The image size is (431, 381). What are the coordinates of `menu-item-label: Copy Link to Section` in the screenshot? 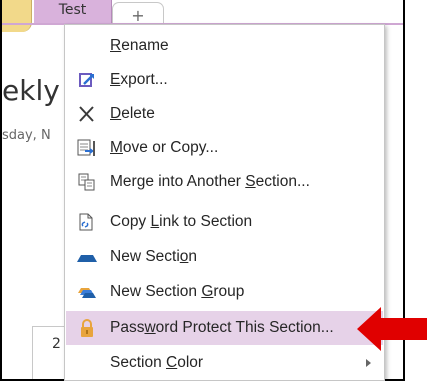 It's located at (181, 221).